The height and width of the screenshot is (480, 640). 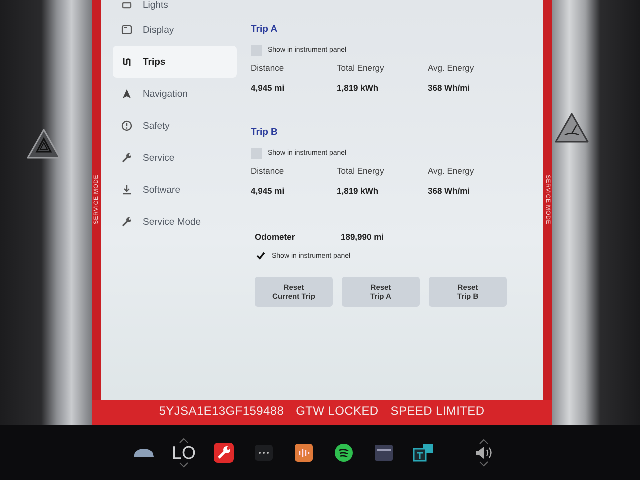 What do you see at coordinates (175, 126) in the screenshot?
I see `sidebar-item: Safety` at bounding box center [175, 126].